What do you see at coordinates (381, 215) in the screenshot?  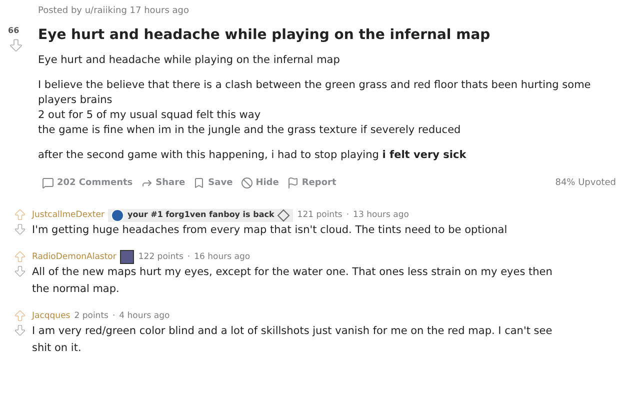 I see `comment-time: 13 hours ago` at bounding box center [381, 215].